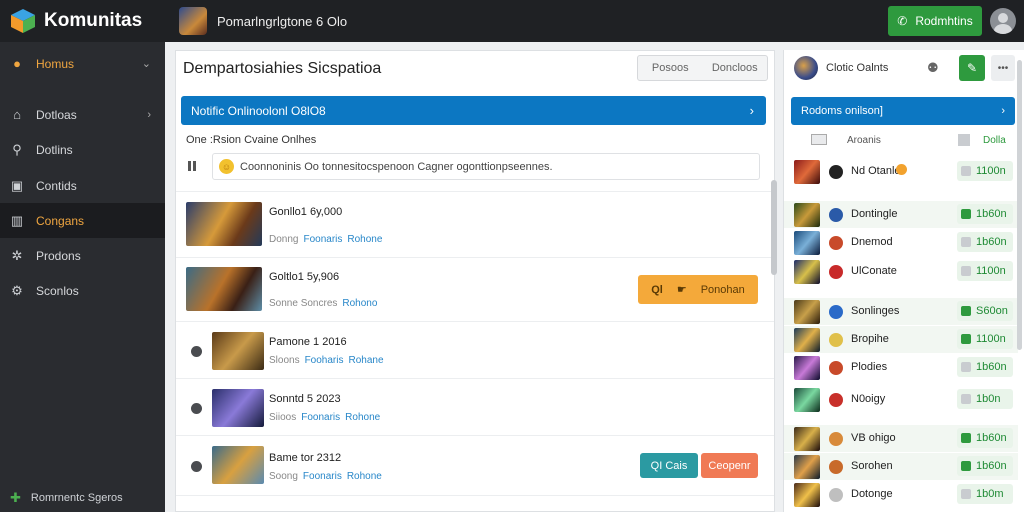 This screenshot has height=512, width=1024. I want to click on toggle-left: Posoos, so click(670, 68).